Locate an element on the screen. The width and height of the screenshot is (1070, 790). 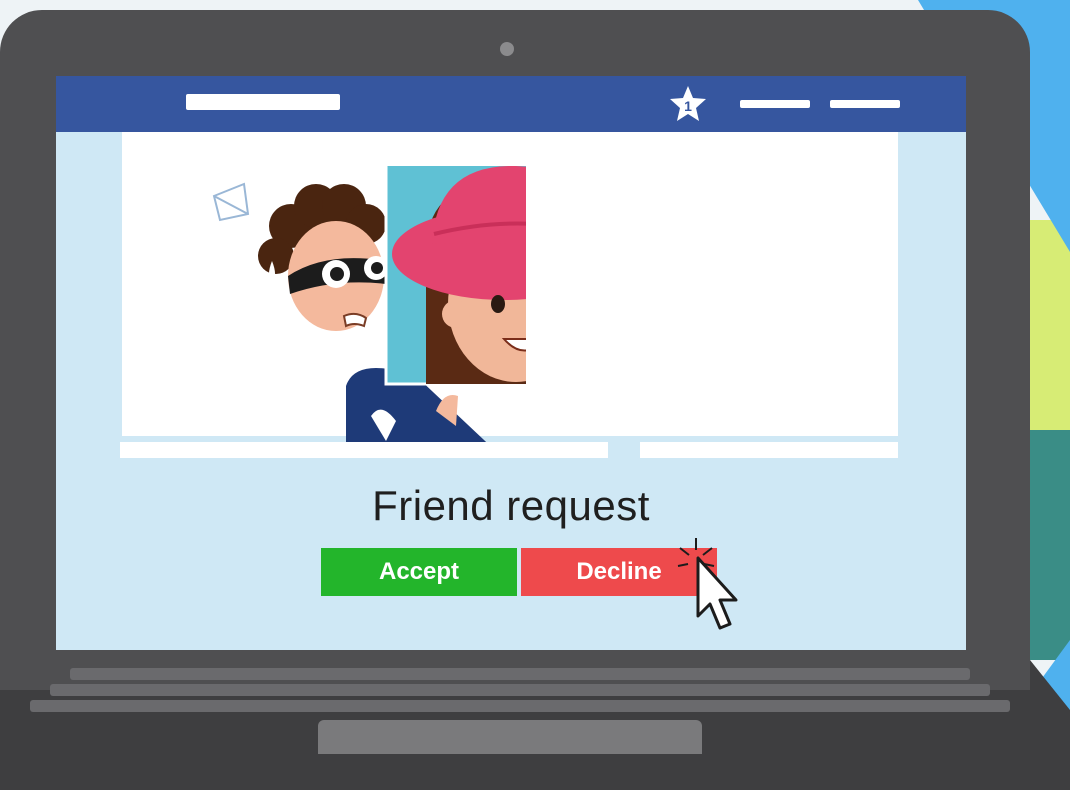
mouse-cursor-icon is located at coordinates (707, 584).